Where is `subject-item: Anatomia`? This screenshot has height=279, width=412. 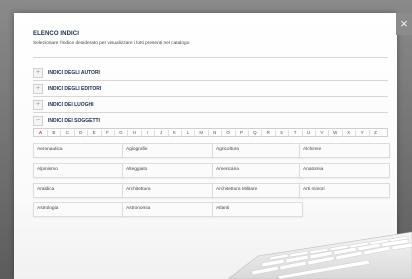
subject-item: Anatomia is located at coordinates (344, 170).